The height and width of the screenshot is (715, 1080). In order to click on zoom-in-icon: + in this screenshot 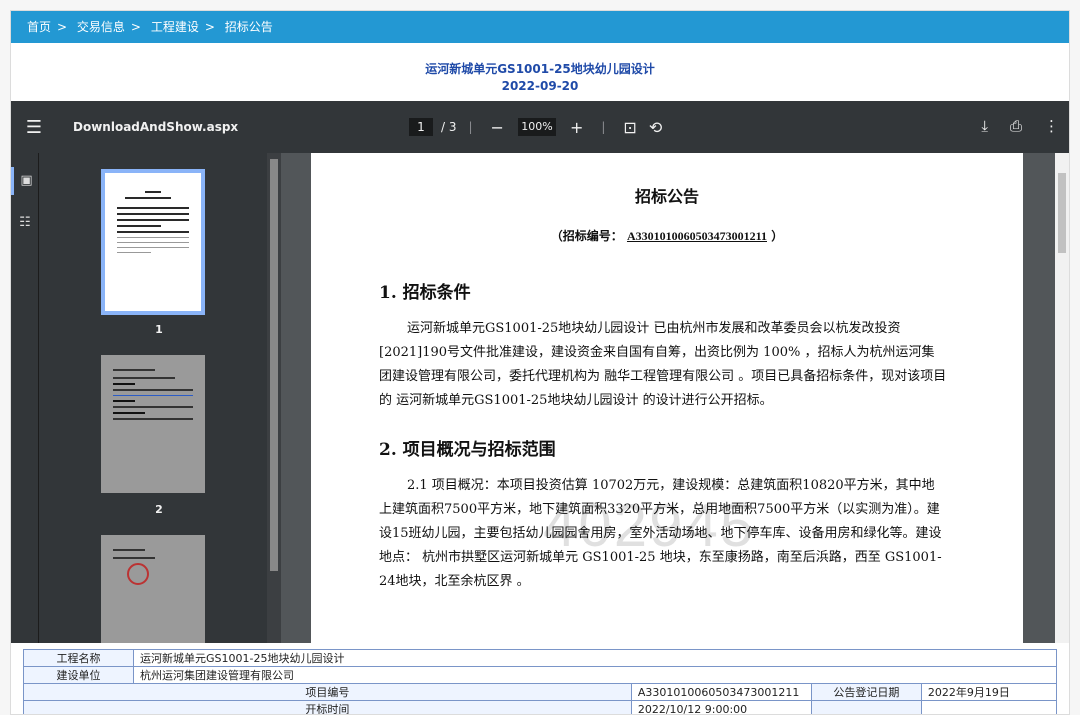, I will do `click(576, 127)`.